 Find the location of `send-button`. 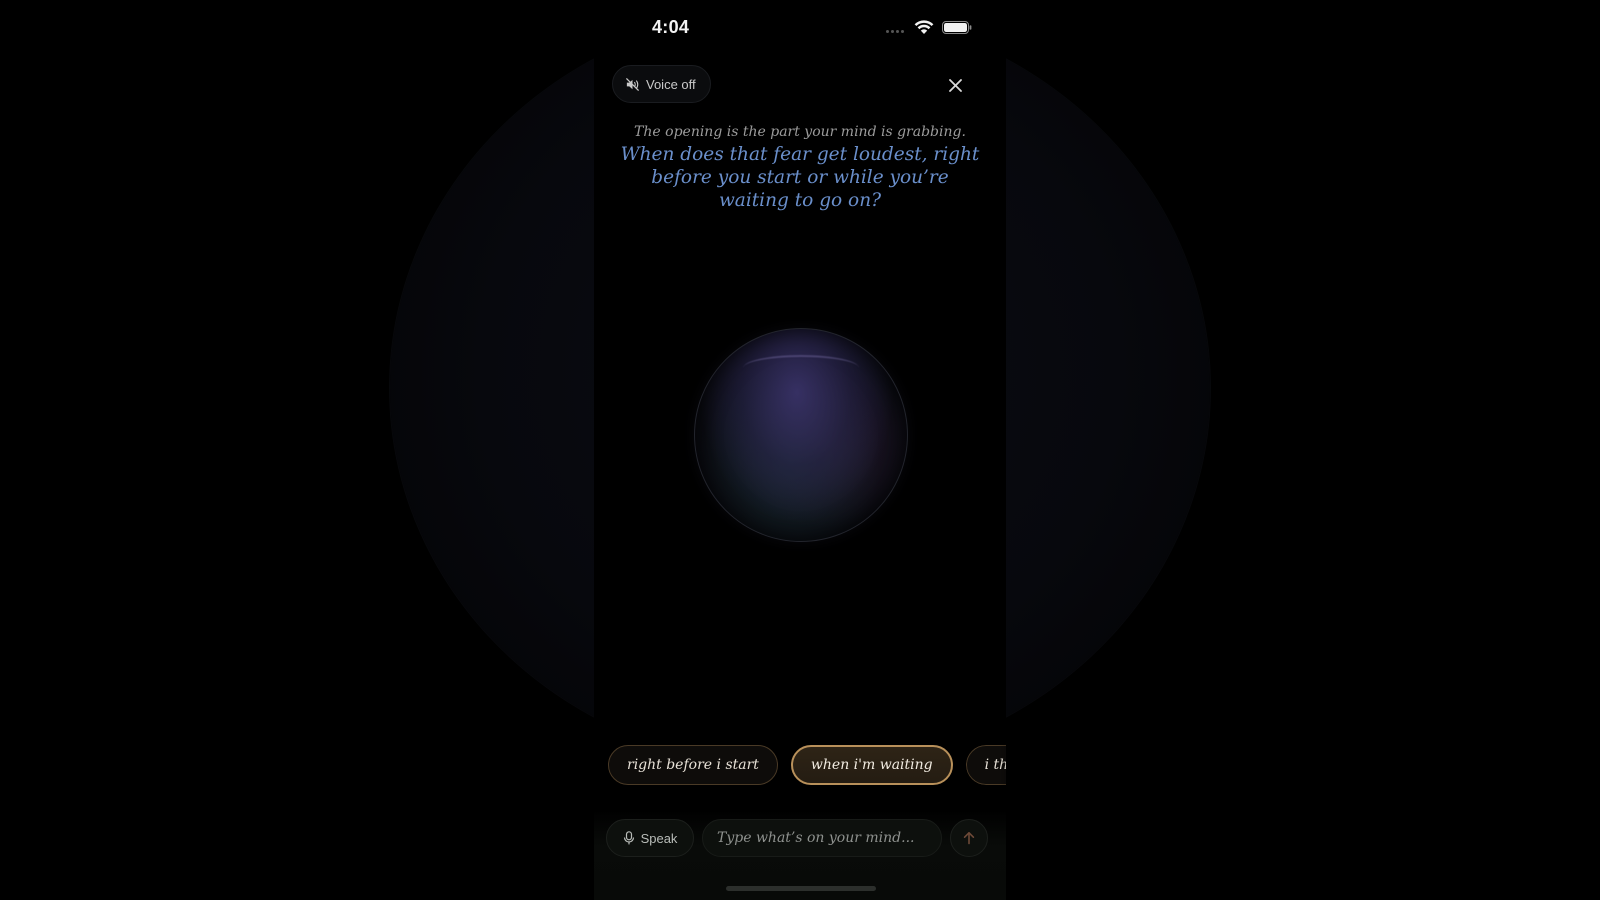

send-button is located at coordinates (969, 838).